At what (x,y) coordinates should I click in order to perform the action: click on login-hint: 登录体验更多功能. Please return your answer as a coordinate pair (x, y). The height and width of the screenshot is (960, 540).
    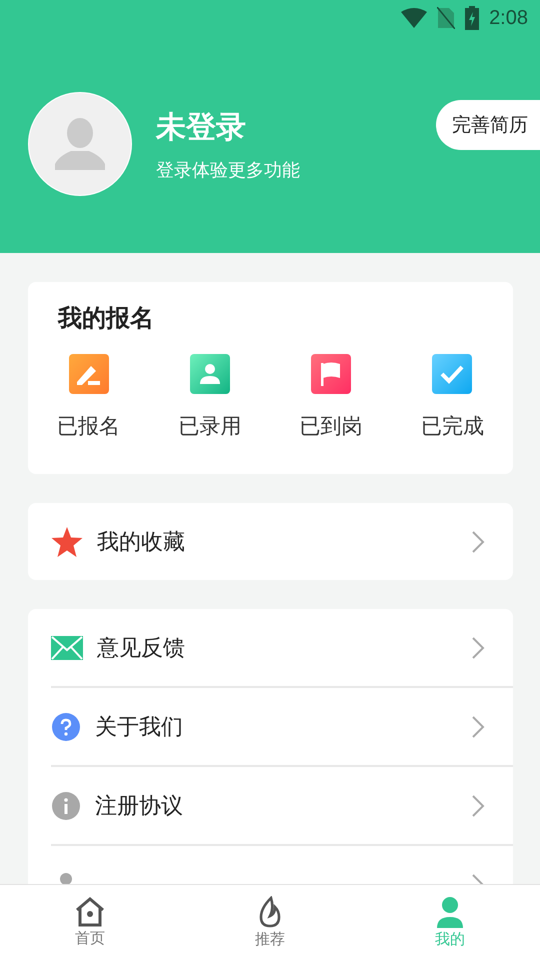
    Looking at the image, I should click on (228, 170).